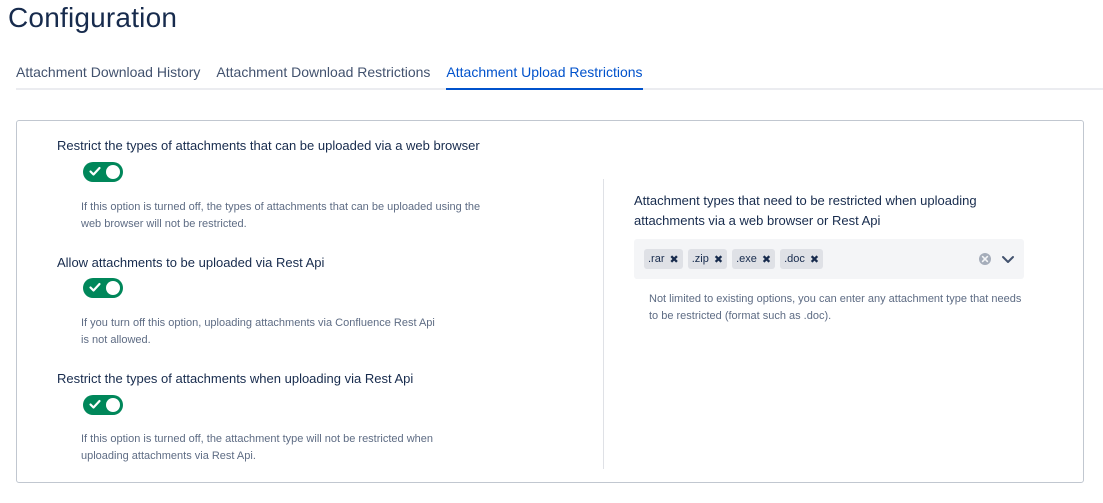 The image size is (1103, 503). I want to click on clear-circle-icon, so click(985, 259).